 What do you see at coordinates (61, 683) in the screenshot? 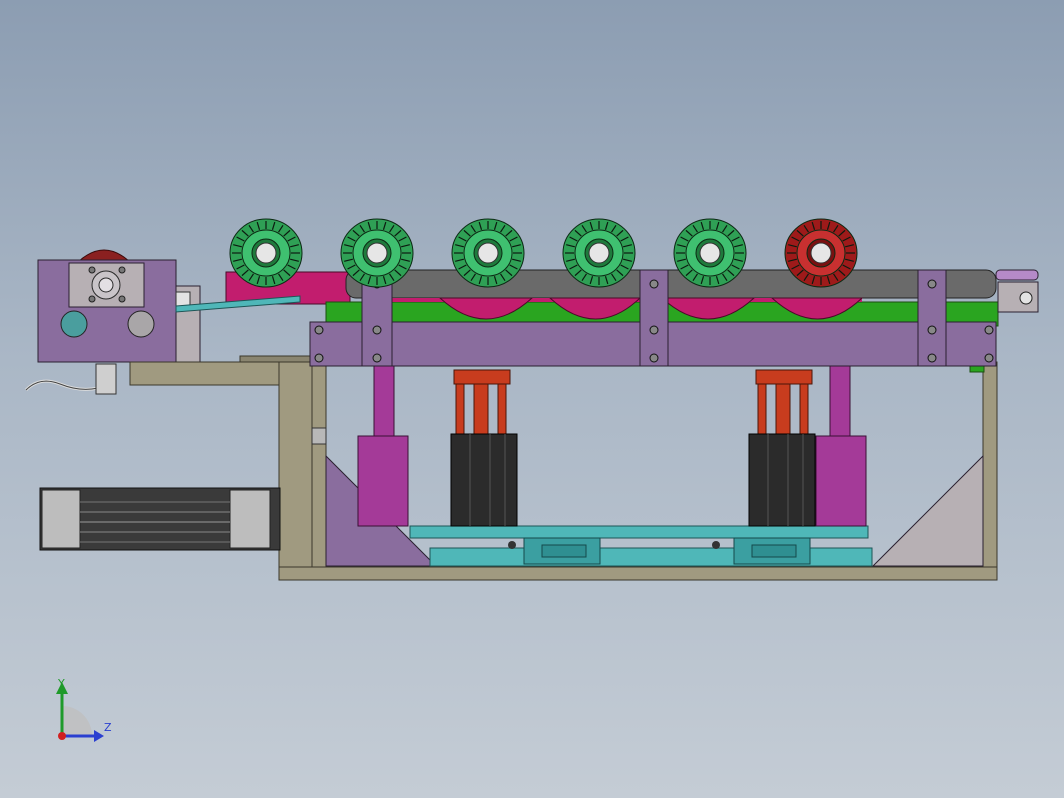
I see `y-axis-label: Y` at bounding box center [61, 683].